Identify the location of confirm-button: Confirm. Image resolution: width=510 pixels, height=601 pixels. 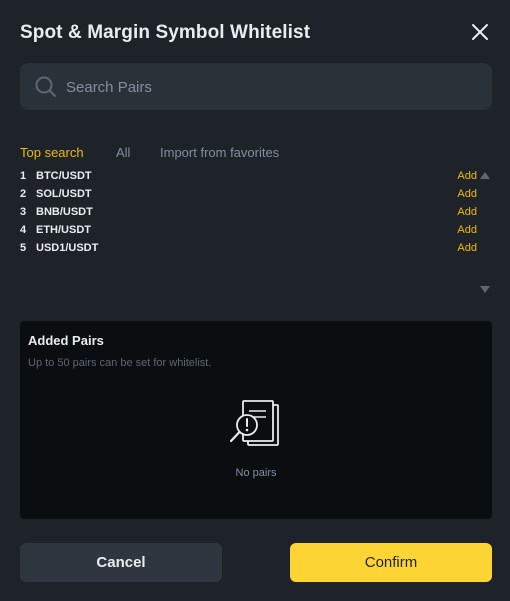
(391, 562).